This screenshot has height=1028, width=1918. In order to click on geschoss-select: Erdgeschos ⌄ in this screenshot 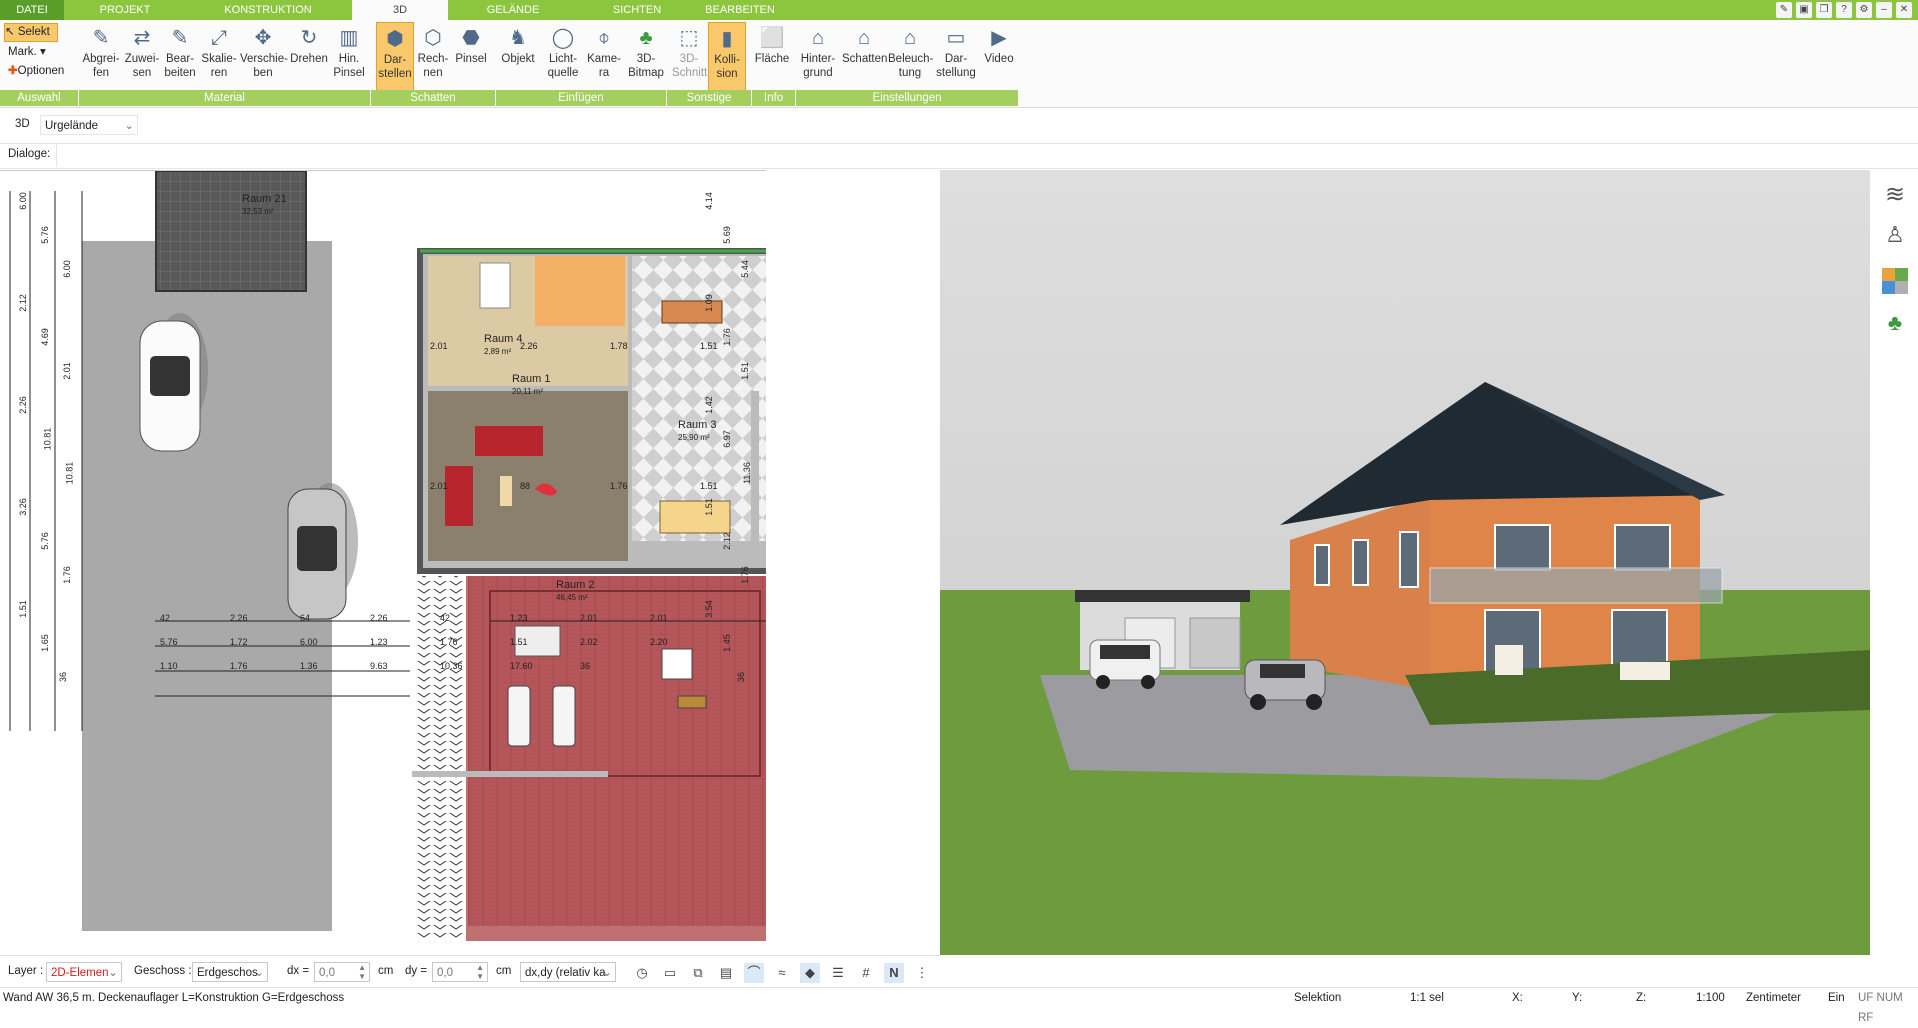, I will do `click(230, 972)`.